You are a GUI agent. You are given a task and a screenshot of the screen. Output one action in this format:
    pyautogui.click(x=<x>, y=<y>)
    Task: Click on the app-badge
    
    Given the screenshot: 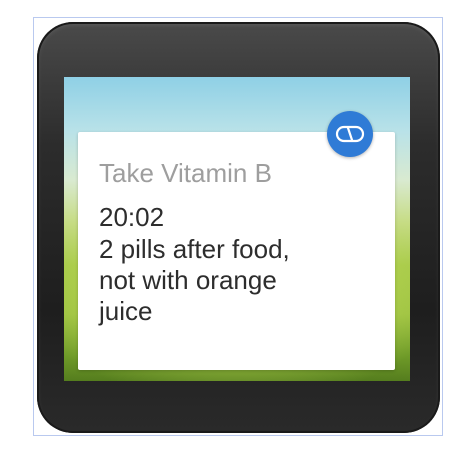 What is the action you would take?
    pyautogui.click(x=350, y=134)
    